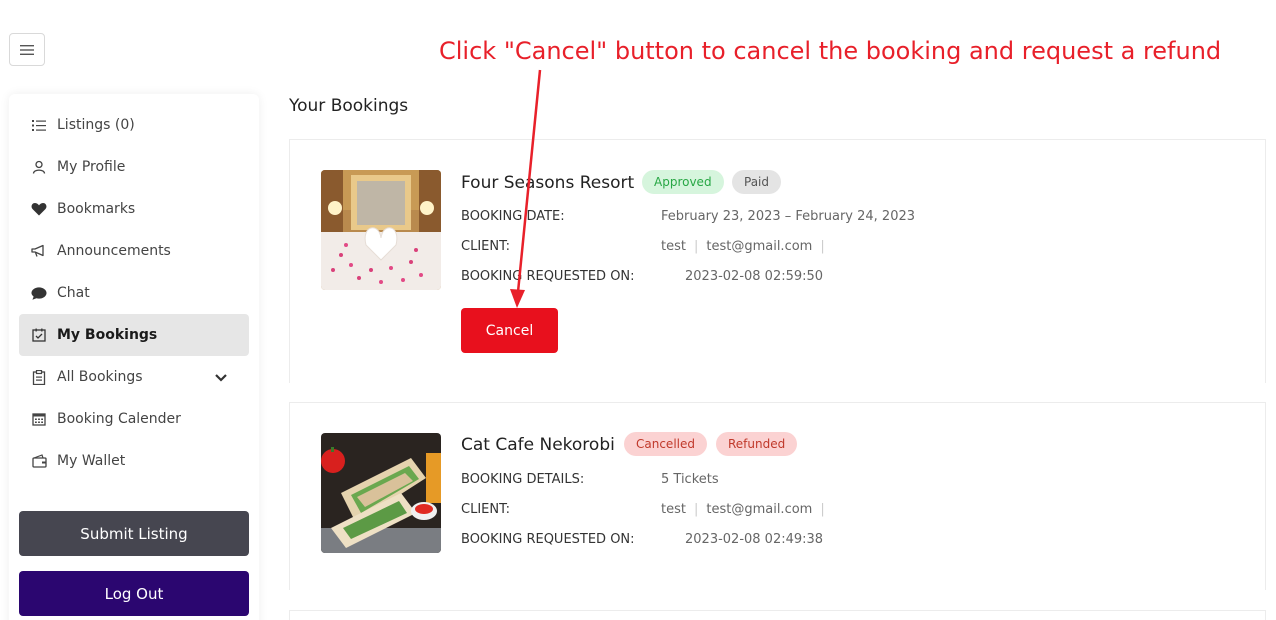  What do you see at coordinates (39, 419) in the screenshot?
I see `calendar-icon` at bounding box center [39, 419].